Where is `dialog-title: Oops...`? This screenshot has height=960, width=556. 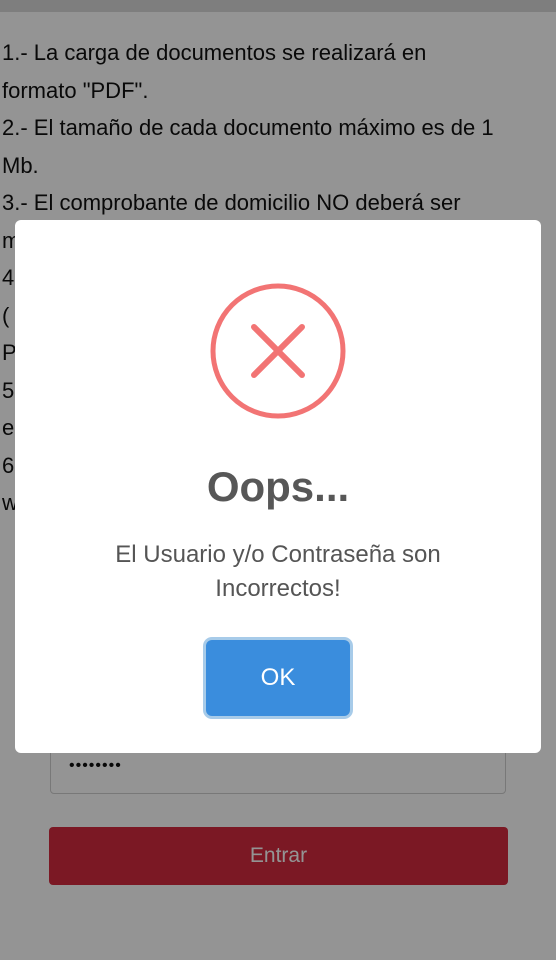
dialog-title: Oops... is located at coordinates (278, 486).